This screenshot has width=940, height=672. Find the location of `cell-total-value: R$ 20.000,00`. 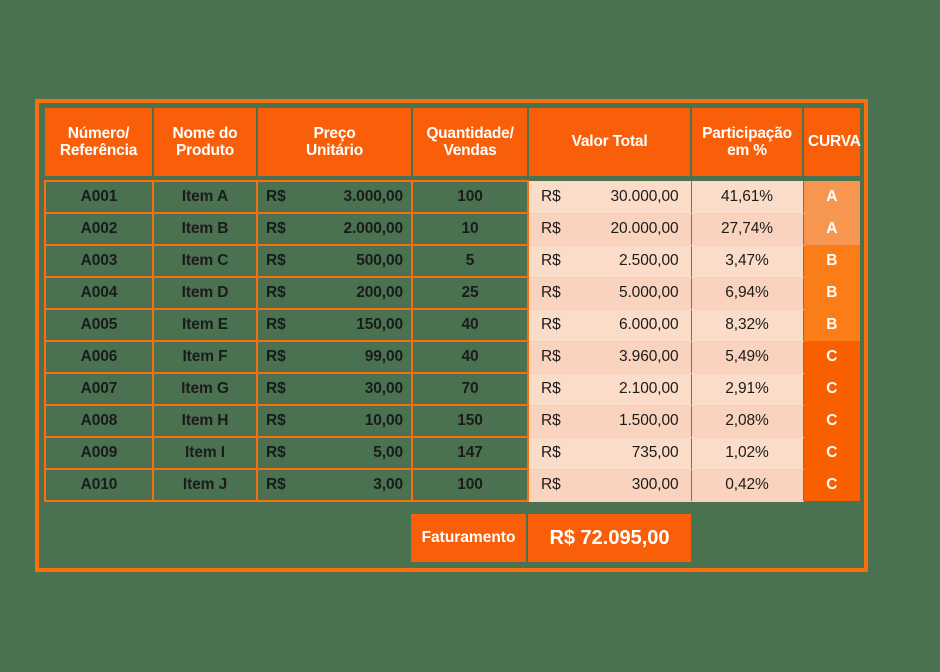

cell-total-value: R$ 20.000,00 is located at coordinates (609, 229).